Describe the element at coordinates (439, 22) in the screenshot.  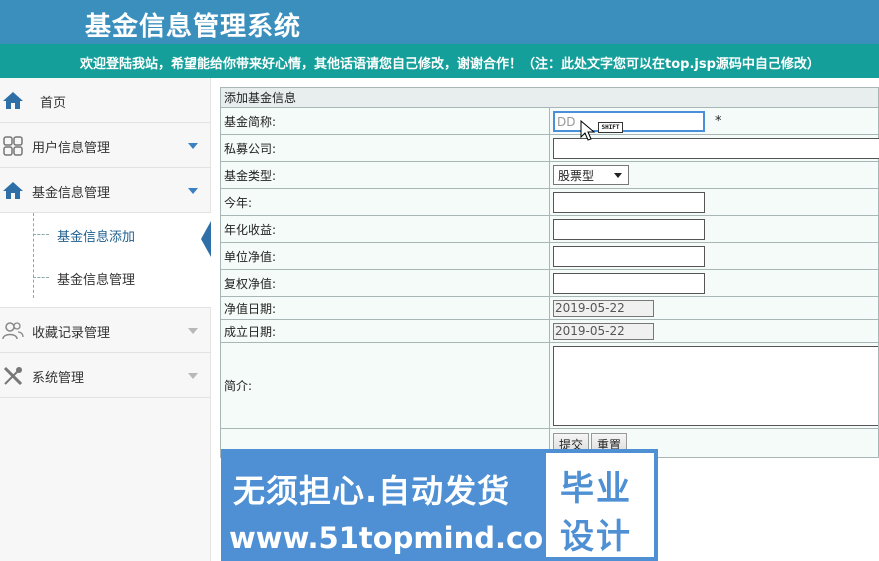
I see `header-bar: 基金信息管理系统` at that location.